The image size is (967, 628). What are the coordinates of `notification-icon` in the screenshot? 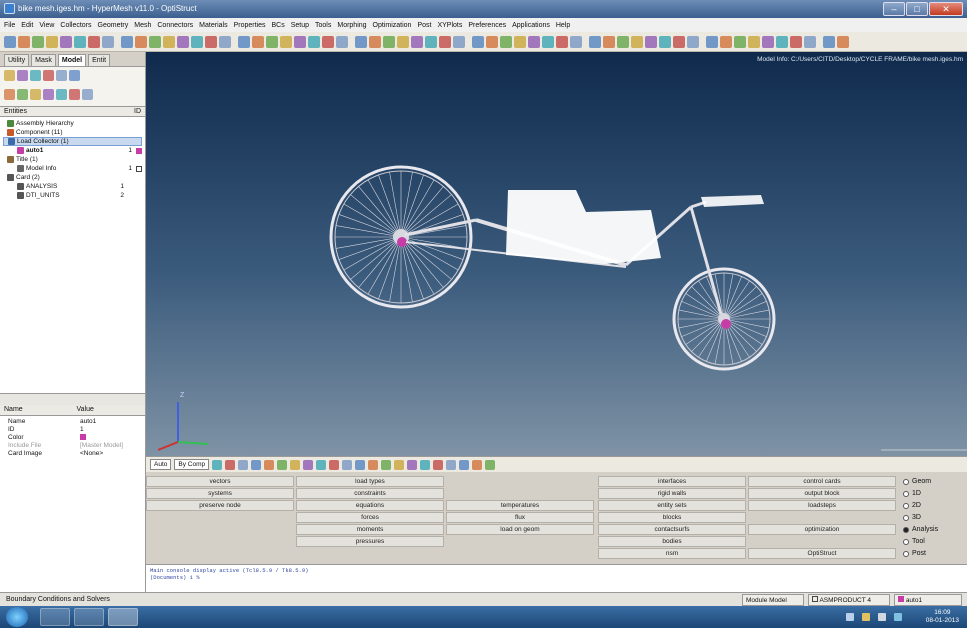 It's located at (866, 617).